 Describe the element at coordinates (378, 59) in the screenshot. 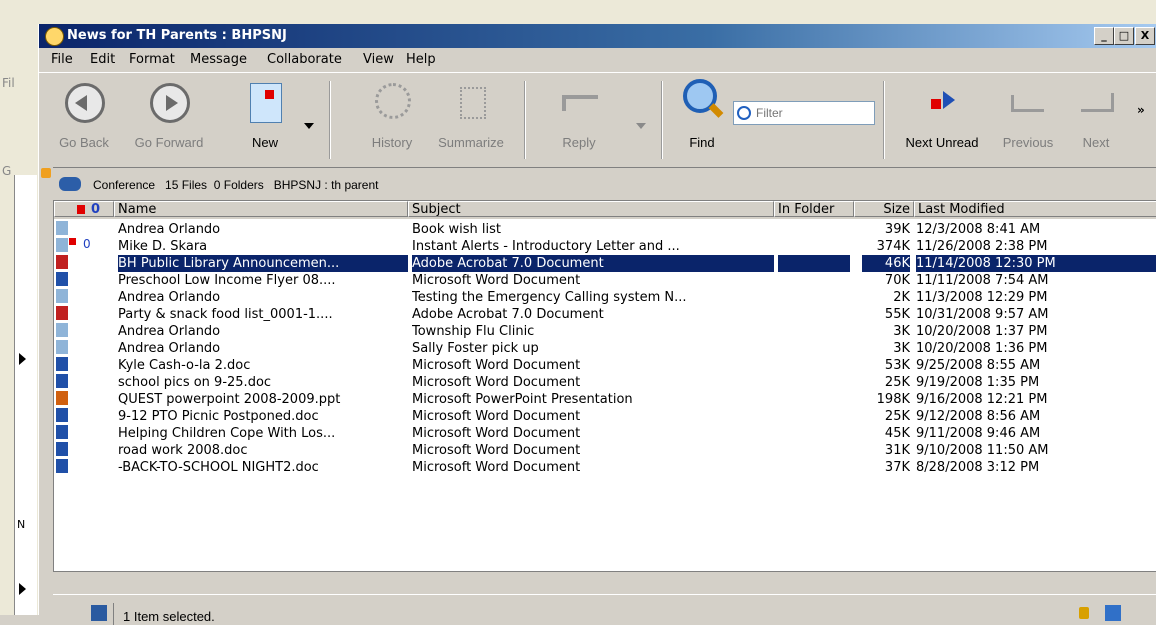

I see `menu-view: View` at that location.